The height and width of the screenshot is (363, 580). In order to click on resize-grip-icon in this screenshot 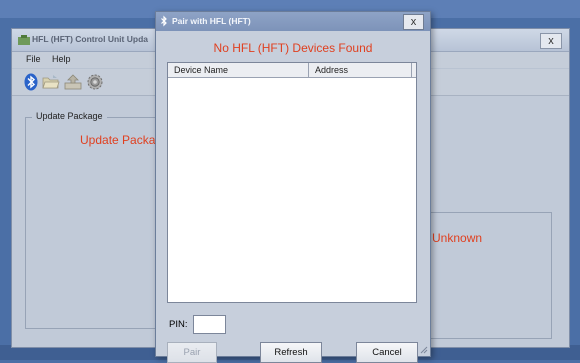, I will do `click(424, 350)`.